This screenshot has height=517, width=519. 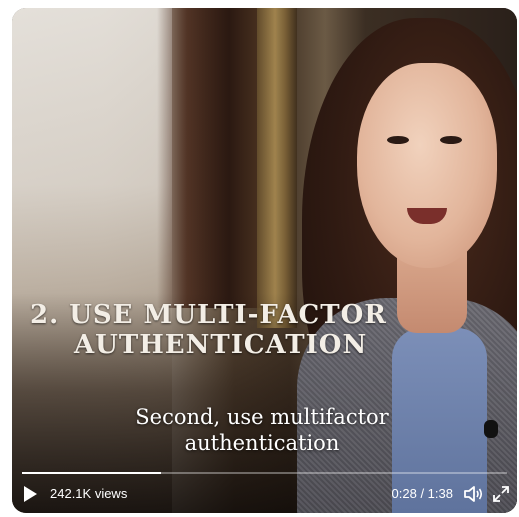 I want to click on time-readout: 0:28 / 1:38, so click(x=422, y=493).